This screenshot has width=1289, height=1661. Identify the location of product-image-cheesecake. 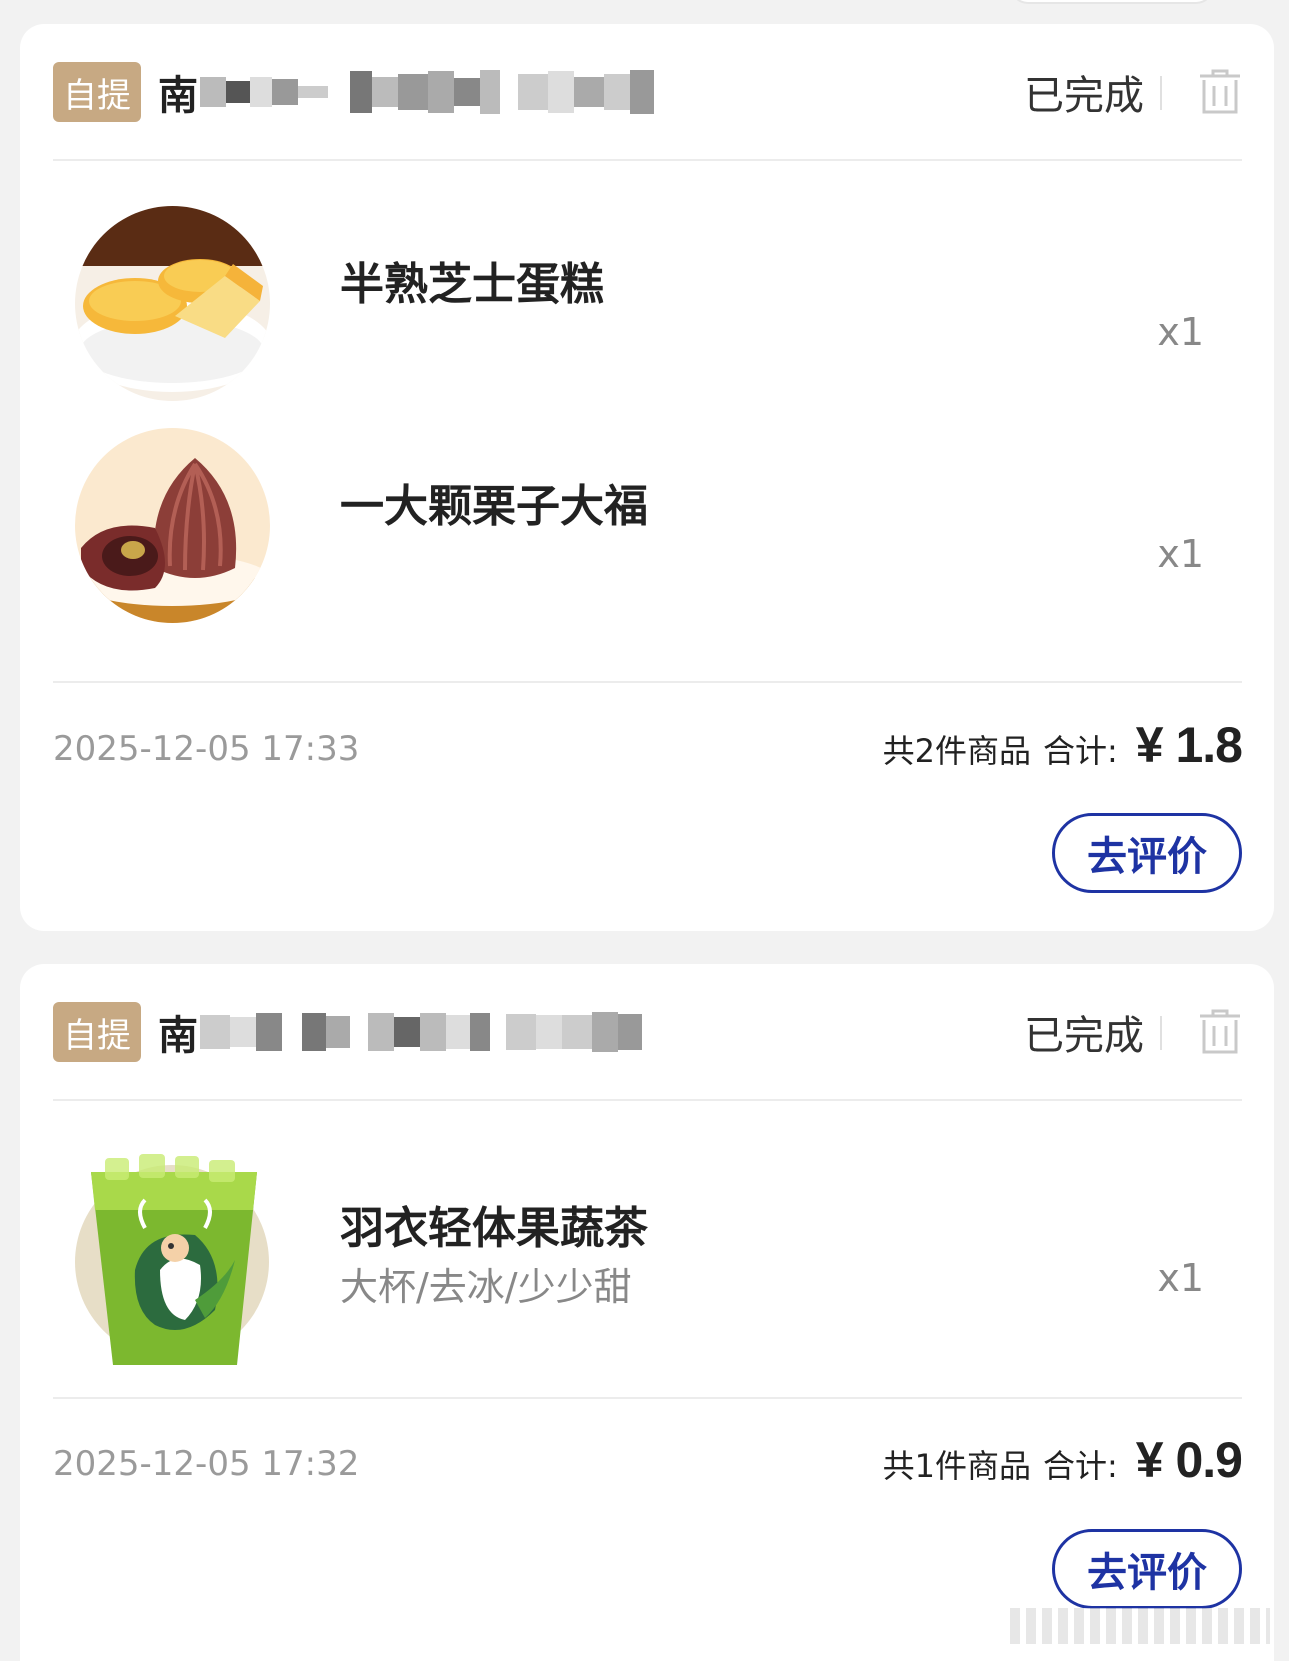
(172, 303).